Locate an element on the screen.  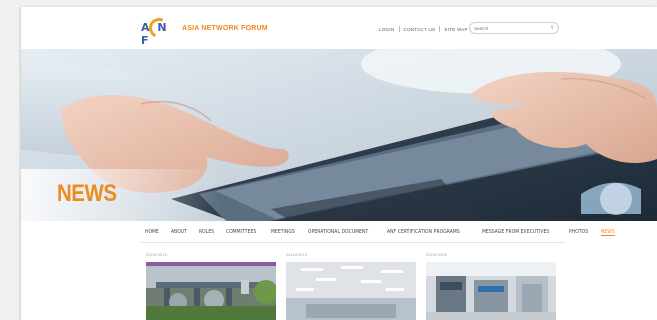
news-card: 2016/09/06 is located at coordinates (491, 286).